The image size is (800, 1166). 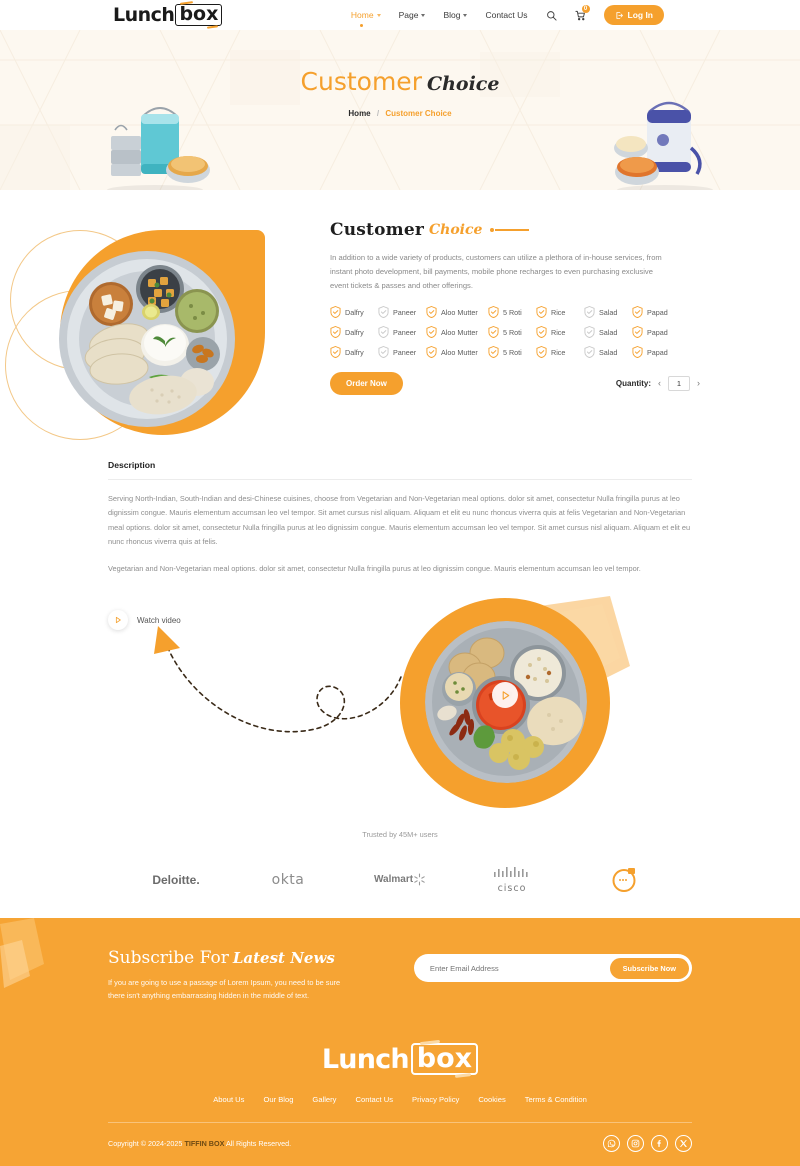 What do you see at coordinates (649, 968) in the screenshot?
I see `subscribe-now-button: Subscribe Now` at bounding box center [649, 968].